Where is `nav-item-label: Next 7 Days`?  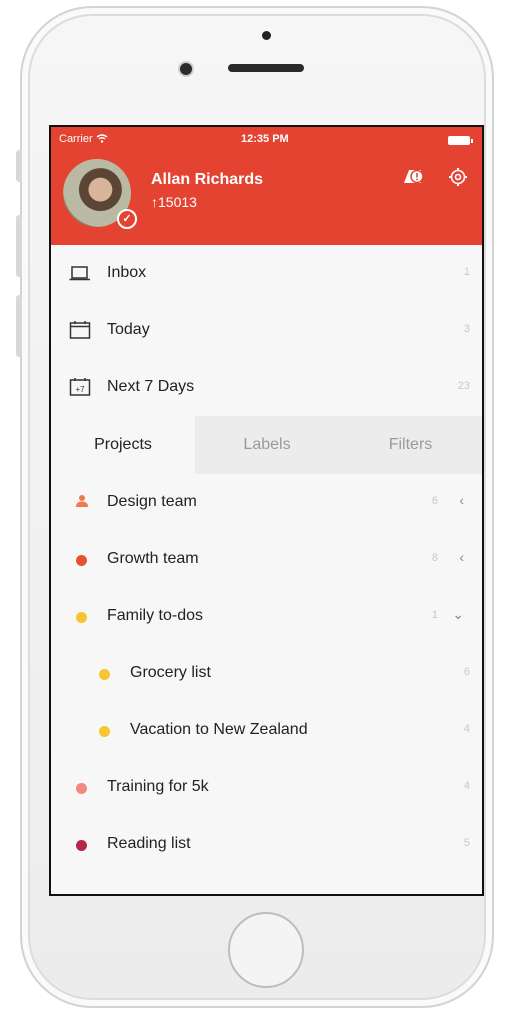 nav-item-label: Next 7 Days is located at coordinates (151, 386).